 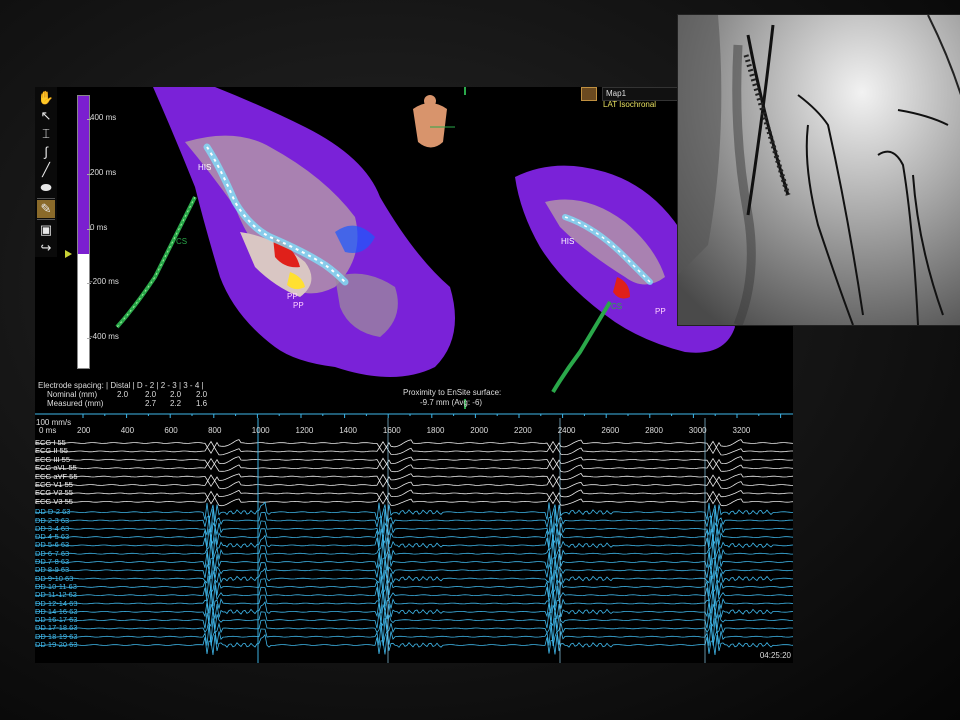 What do you see at coordinates (46, 248) in the screenshot?
I see `catheter-icon: ↪` at bounding box center [46, 248].